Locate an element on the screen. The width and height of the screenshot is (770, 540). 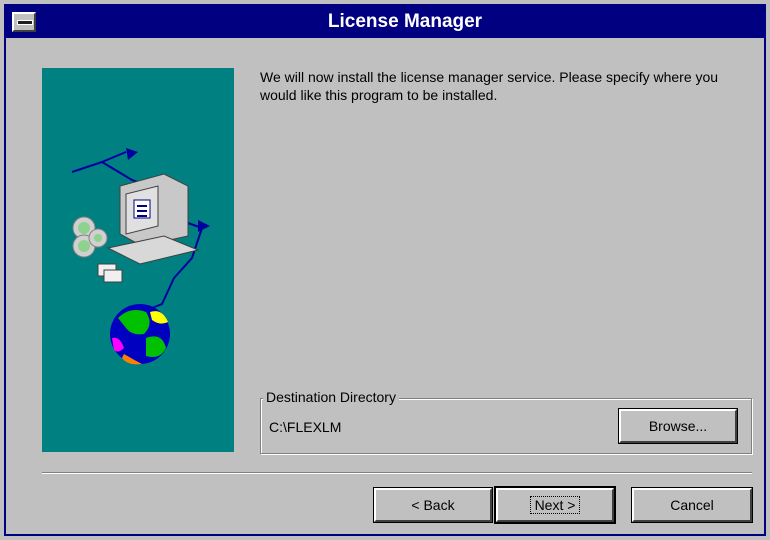
window-title: License Manager is located at coordinates (405, 21).